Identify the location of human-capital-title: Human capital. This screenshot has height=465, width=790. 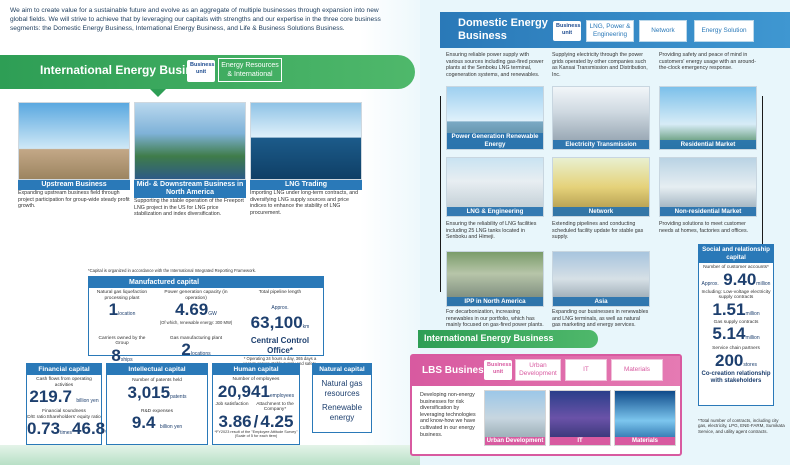
(256, 369).